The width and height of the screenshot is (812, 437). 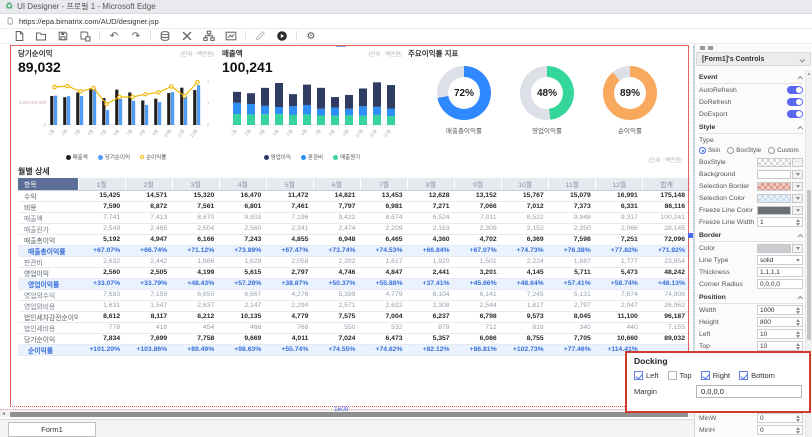 What do you see at coordinates (196, 251) in the screenshot?
I see `table-cell: +71.12%` at bounding box center [196, 251].